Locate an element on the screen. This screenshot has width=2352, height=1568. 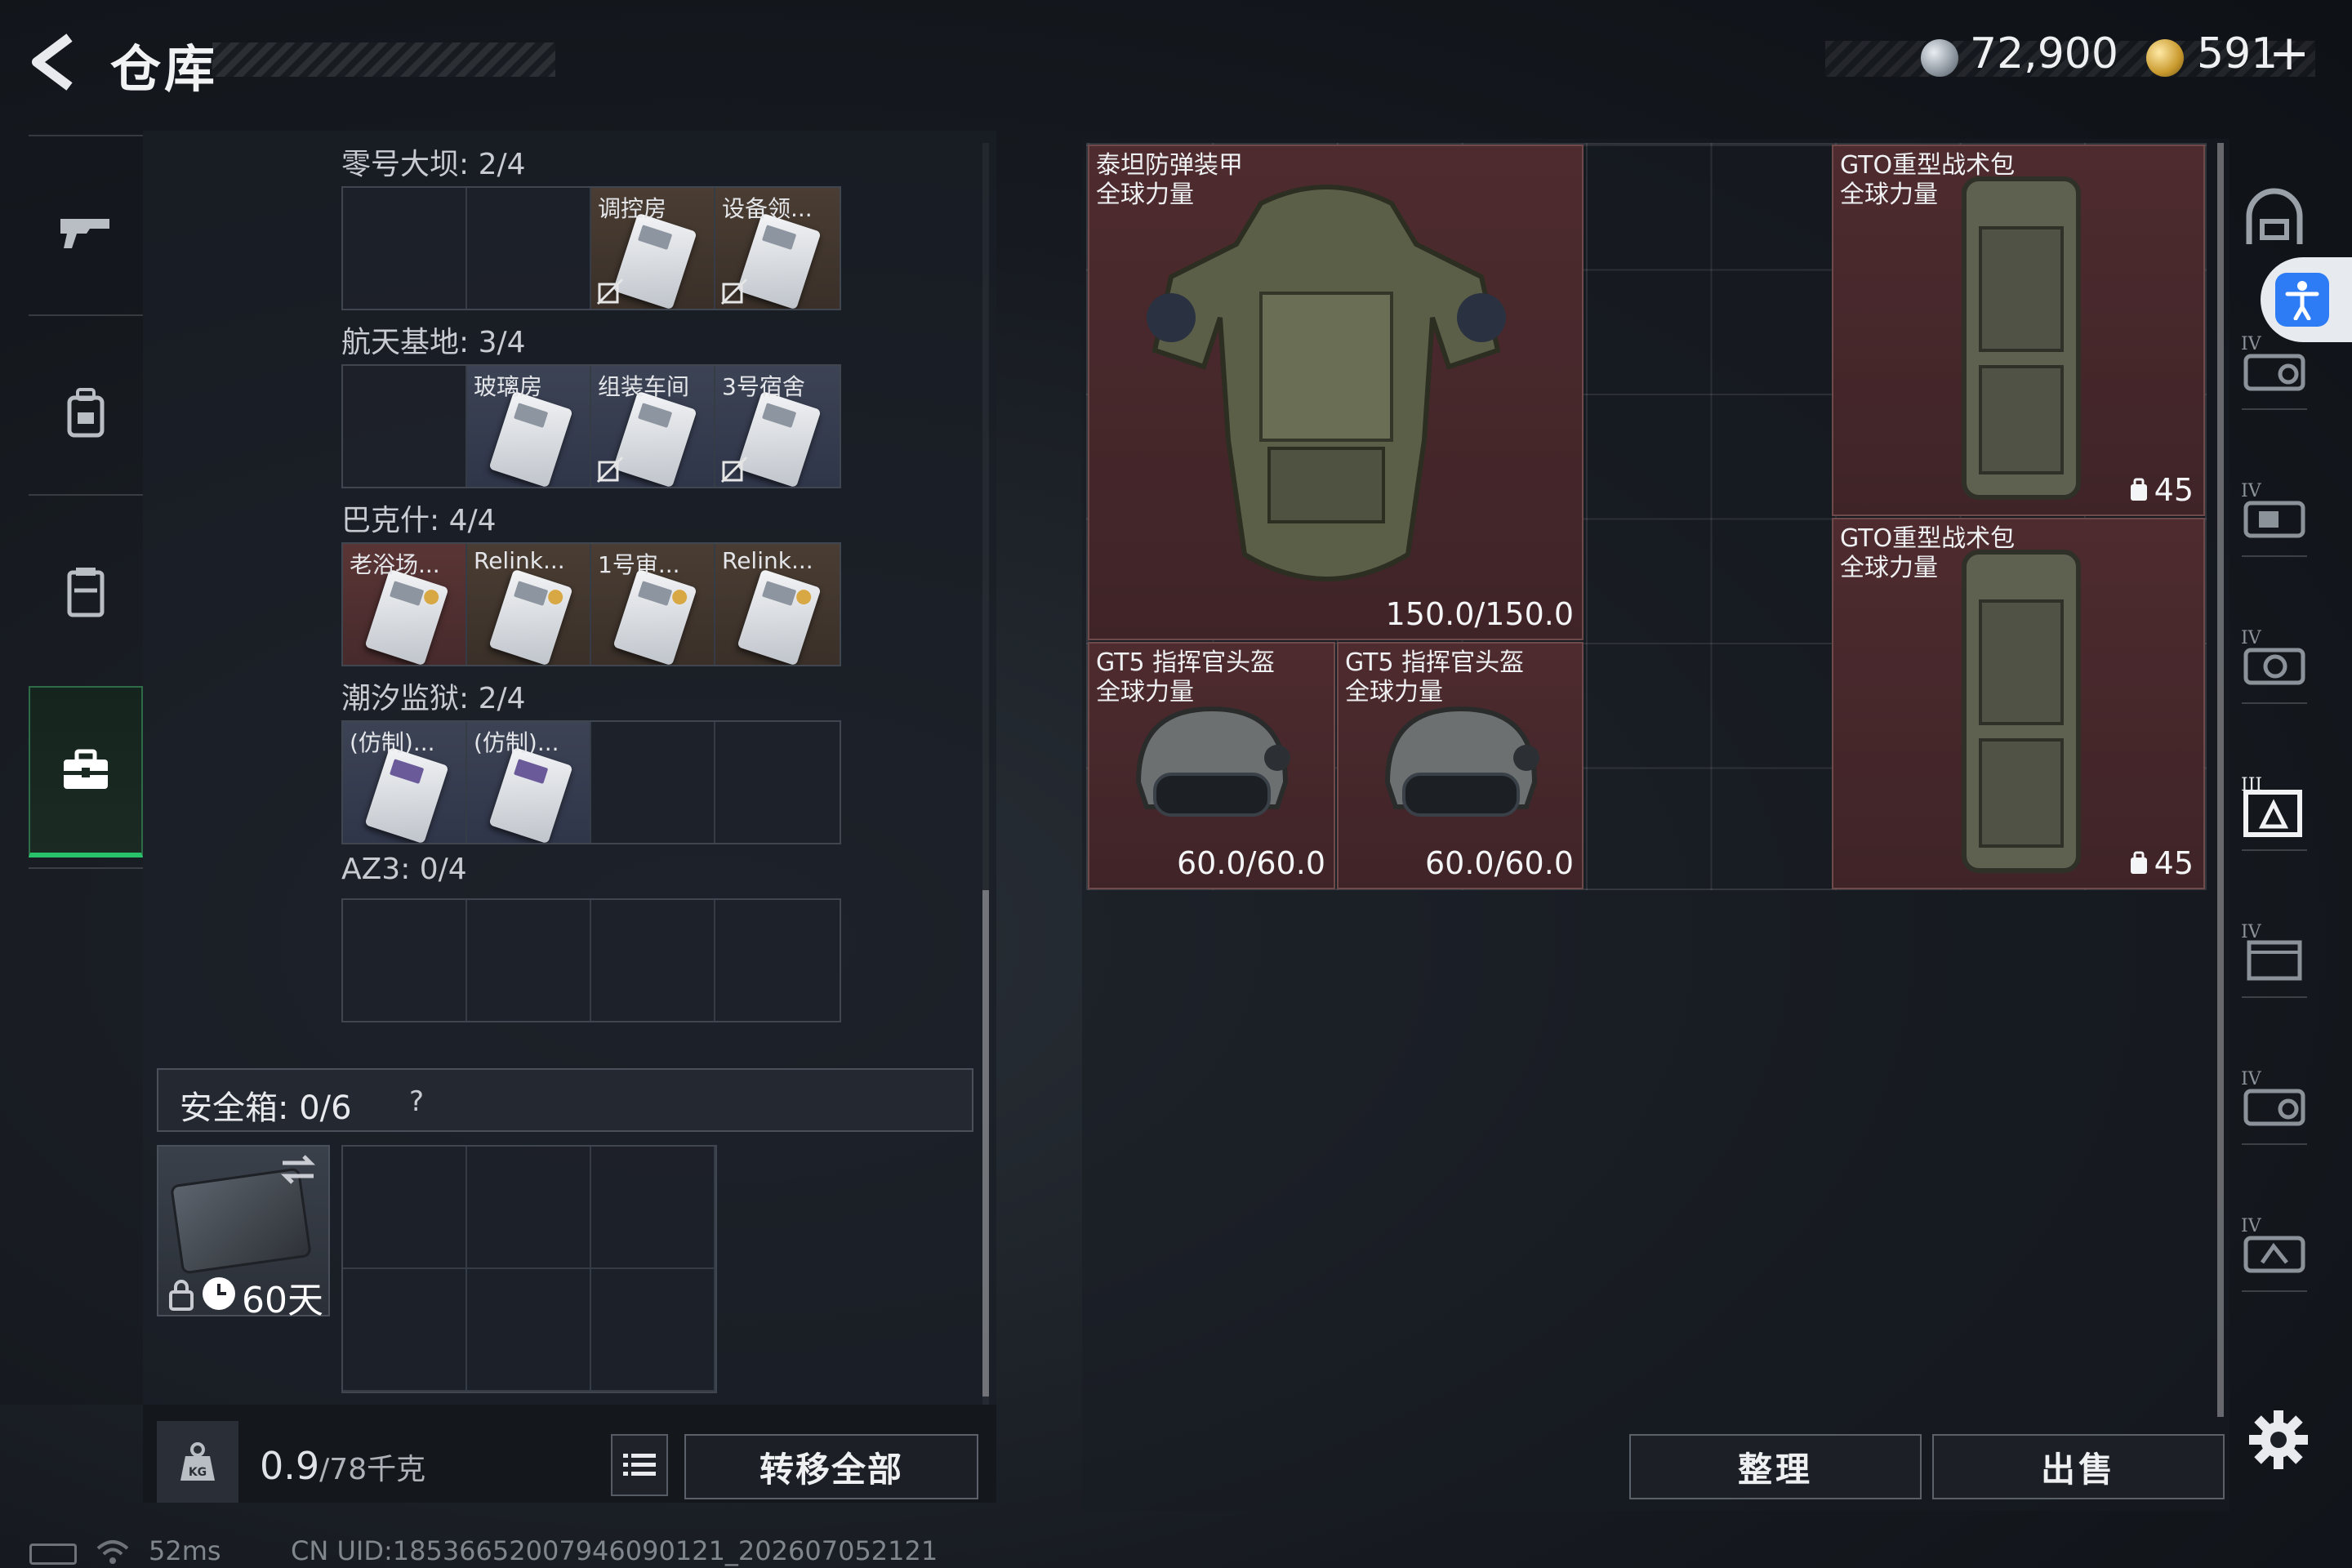
page-title: 仓库 is located at coordinates (164, 69).